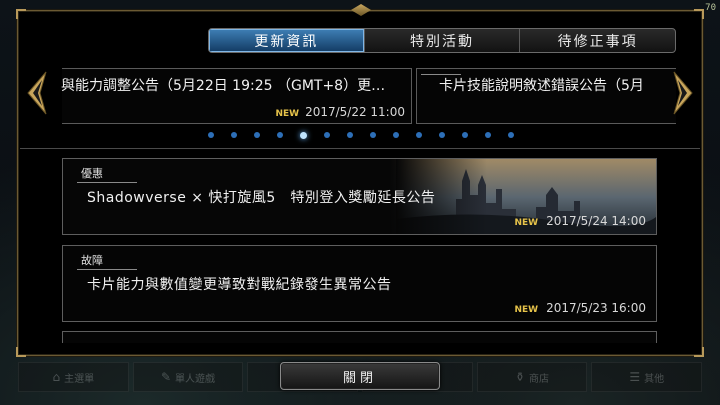 The width and height of the screenshot is (720, 405). Describe the element at coordinates (166, 377) in the screenshot. I see `solo-icon: ✎` at that location.